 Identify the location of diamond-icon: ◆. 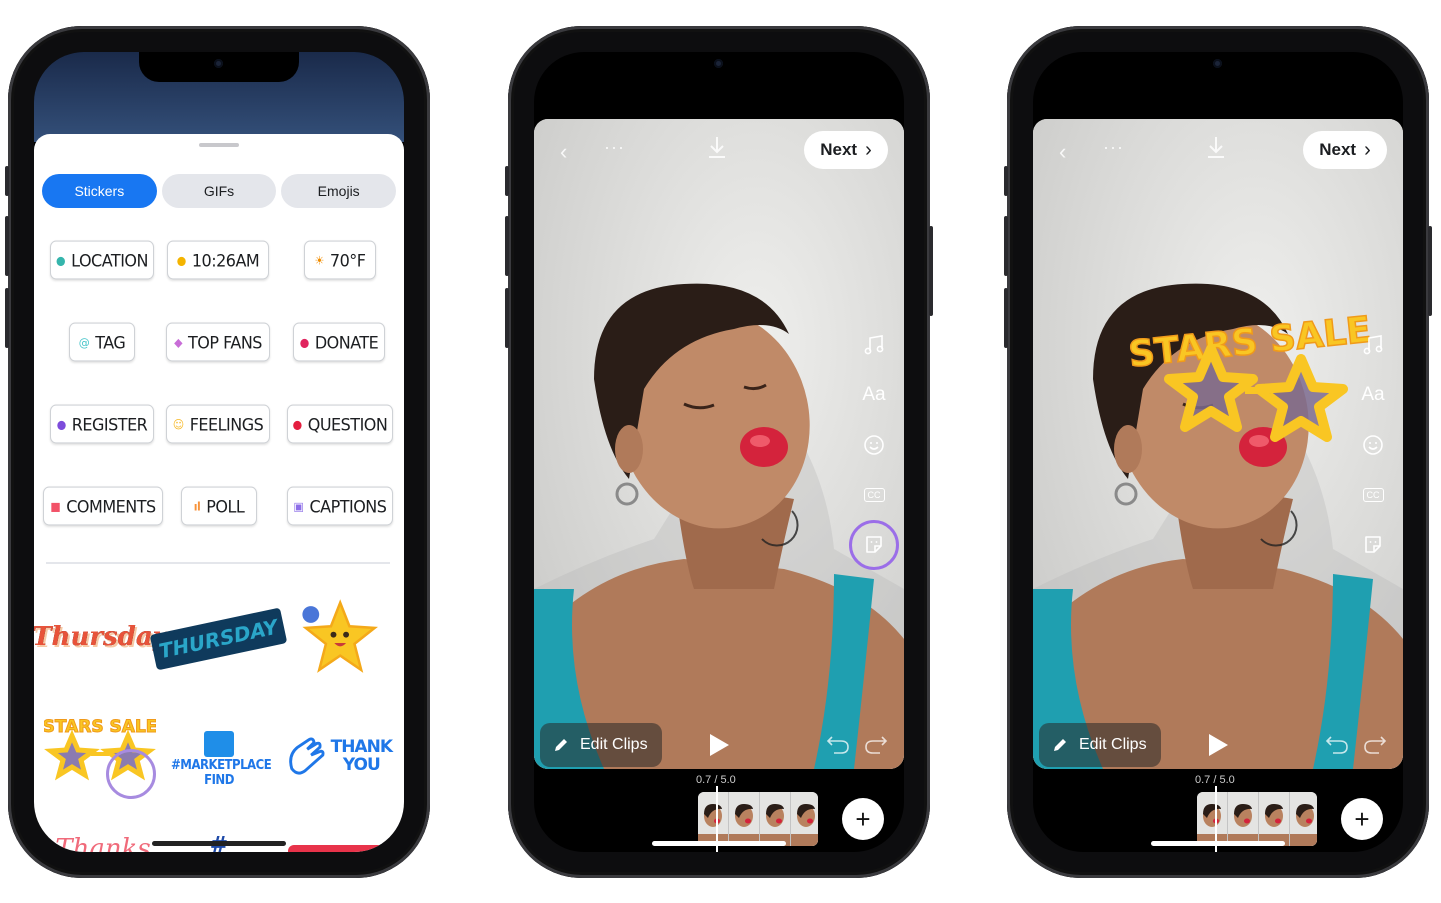
(178, 342).